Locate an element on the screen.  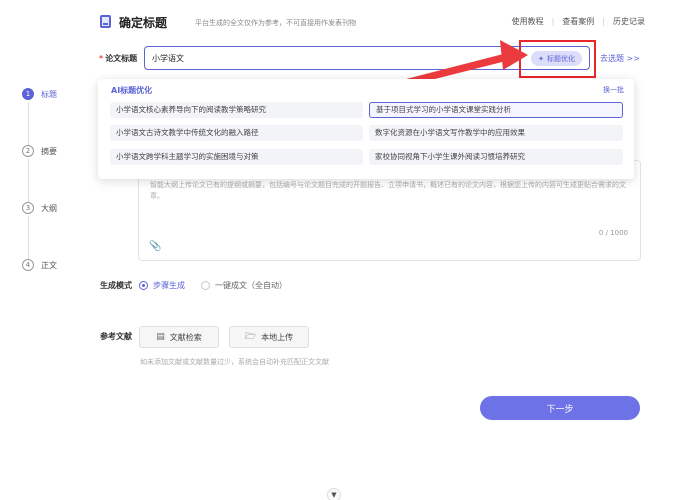
radio-label: 一键成文（全自动） is located at coordinates (251, 285).